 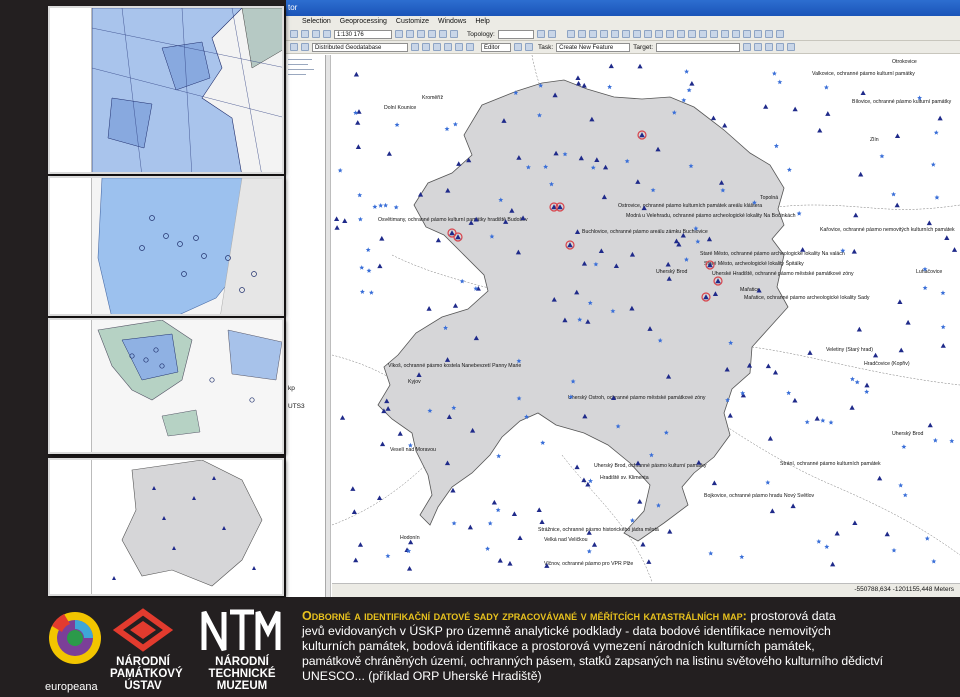 I want to click on sync-icon, so click(x=415, y=47).